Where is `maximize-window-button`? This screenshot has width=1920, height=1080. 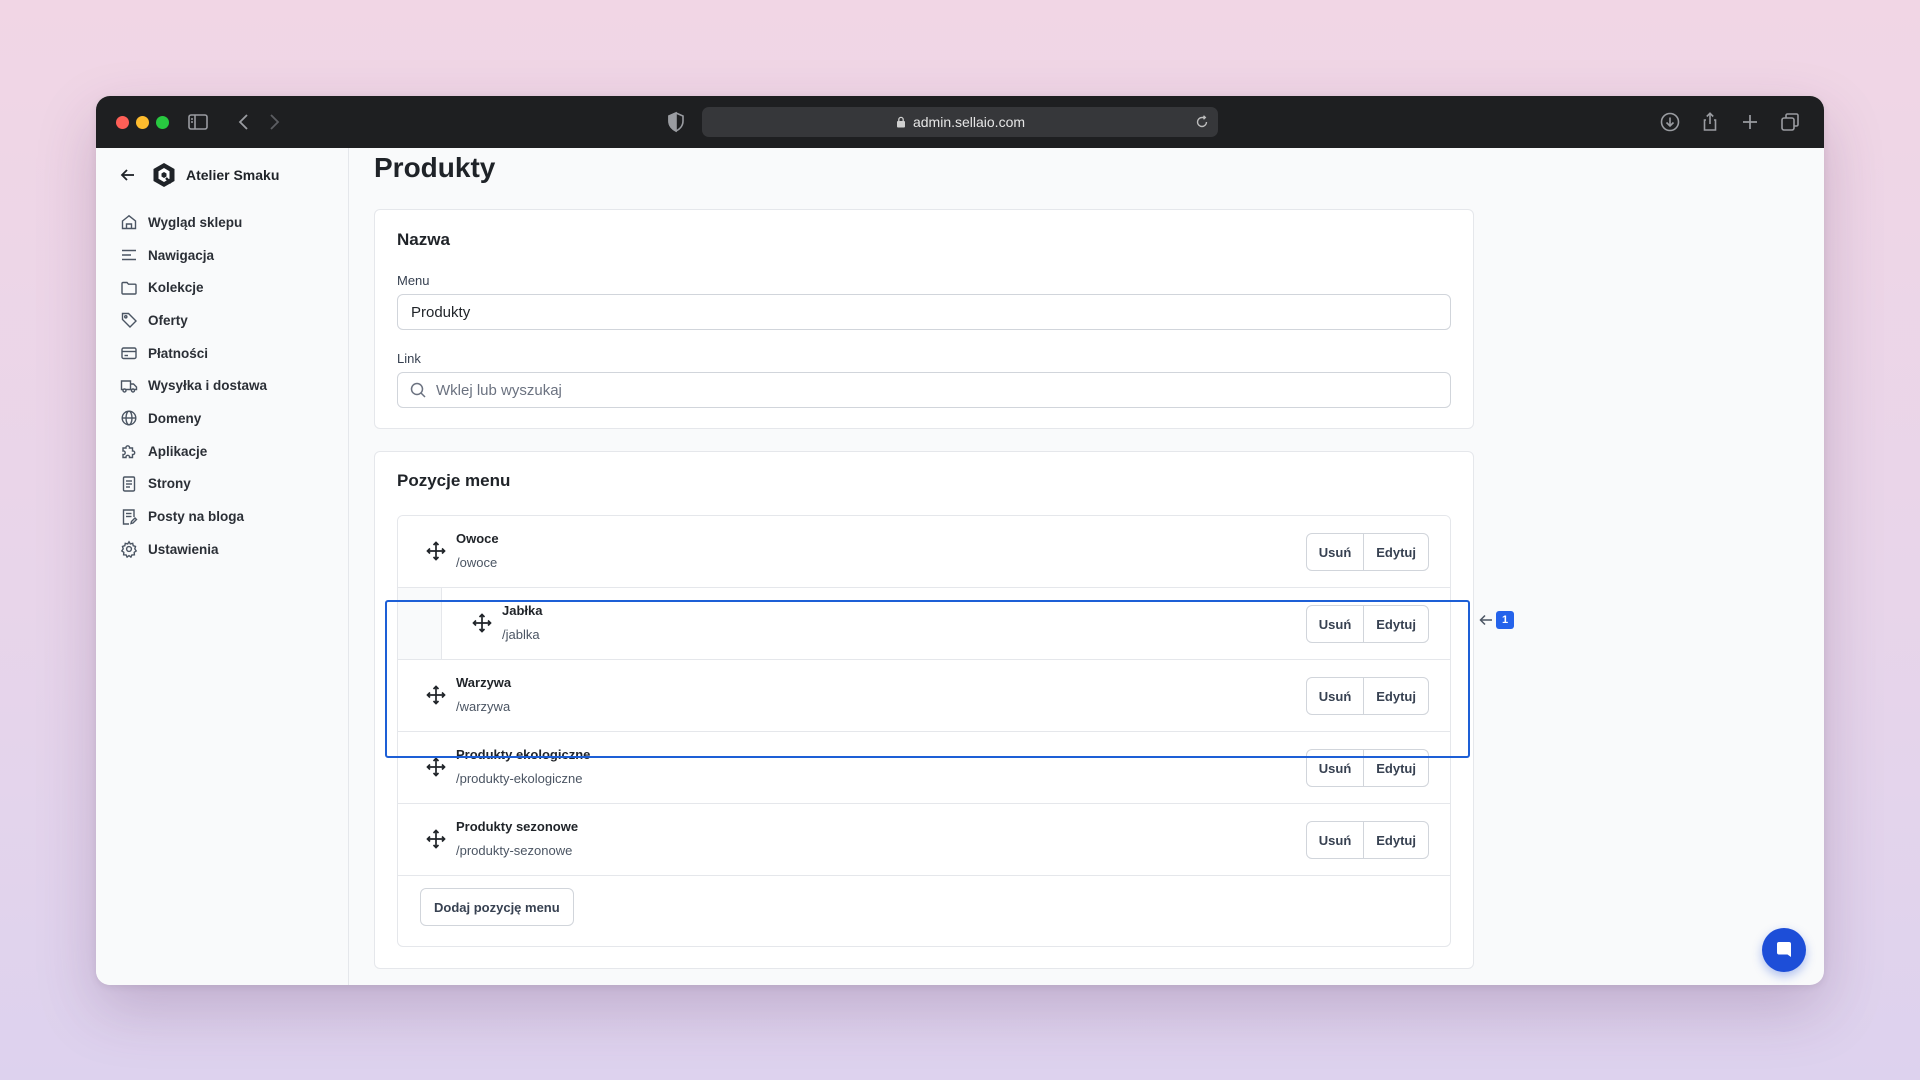 maximize-window-button is located at coordinates (162, 122).